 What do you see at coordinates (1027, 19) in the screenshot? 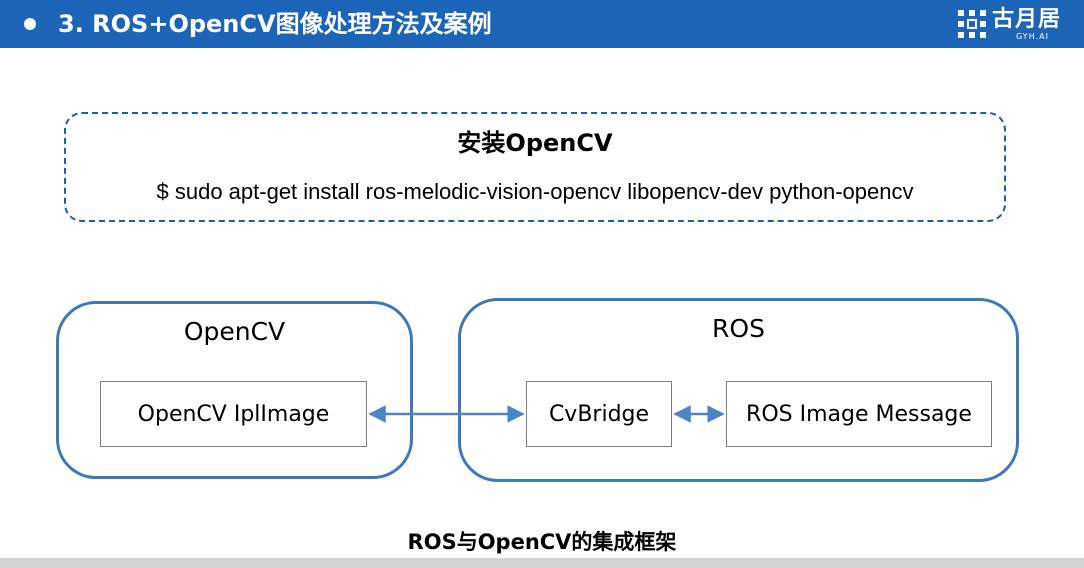
I see `logo-name: 古月居` at bounding box center [1027, 19].